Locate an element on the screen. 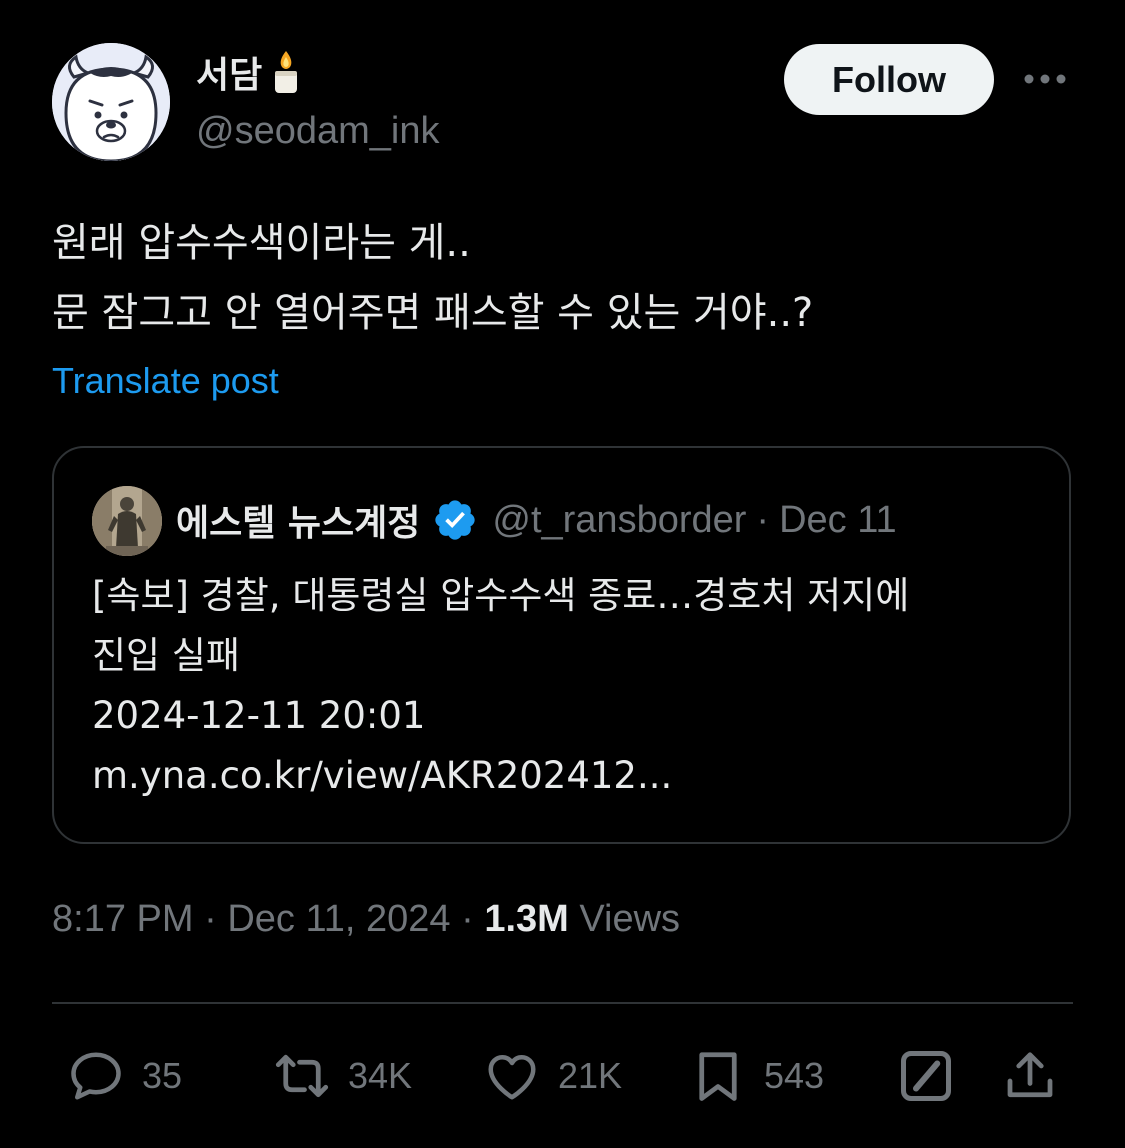  author-avatar is located at coordinates (111, 102).